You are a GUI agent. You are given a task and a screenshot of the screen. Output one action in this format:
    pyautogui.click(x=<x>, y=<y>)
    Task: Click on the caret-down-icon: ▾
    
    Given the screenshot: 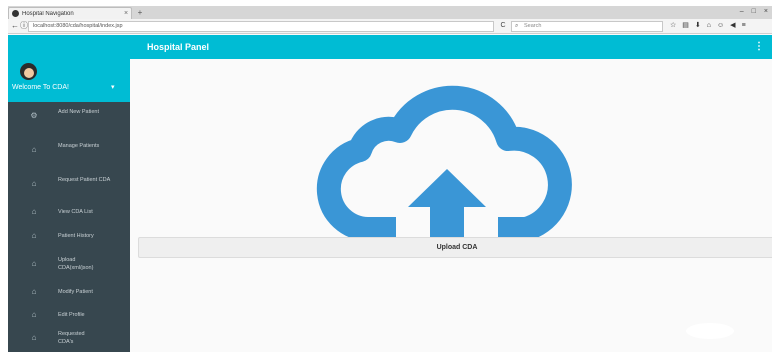 What is the action you would take?
    pyautogui.click(x=113, y=87)
    